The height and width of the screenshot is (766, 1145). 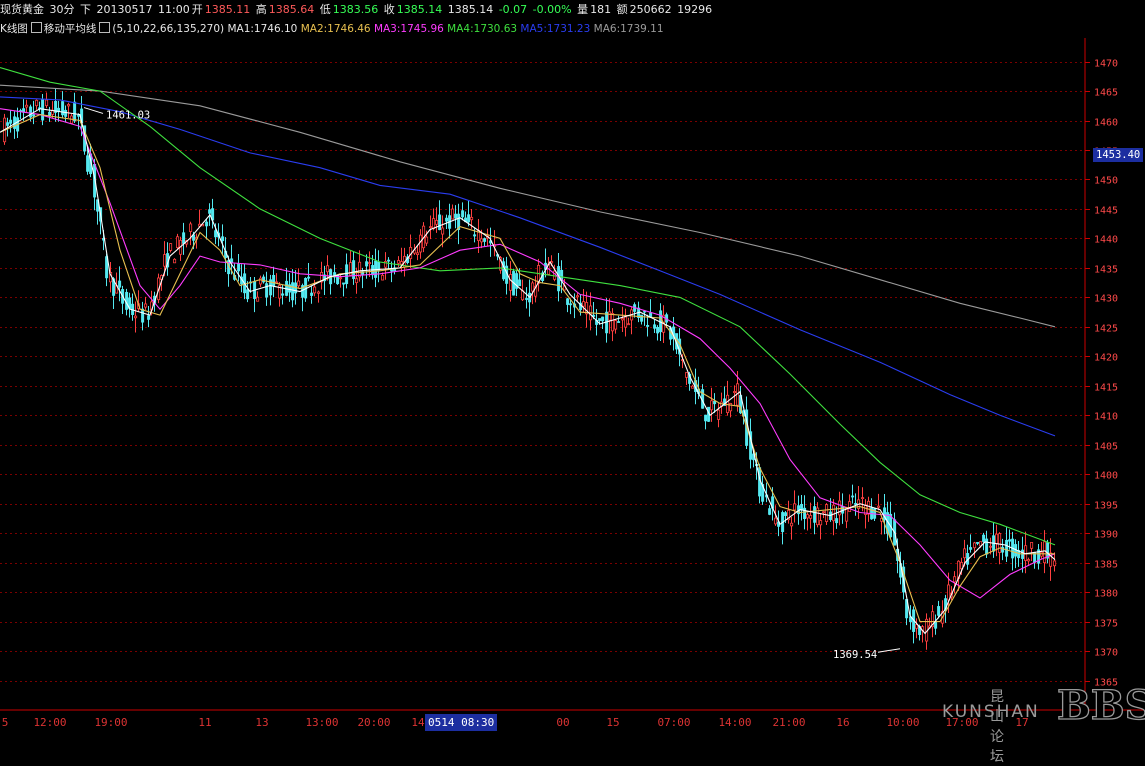 I want to click on cursor-time-tag: 0514 08:30, so click(x=461, y=722).